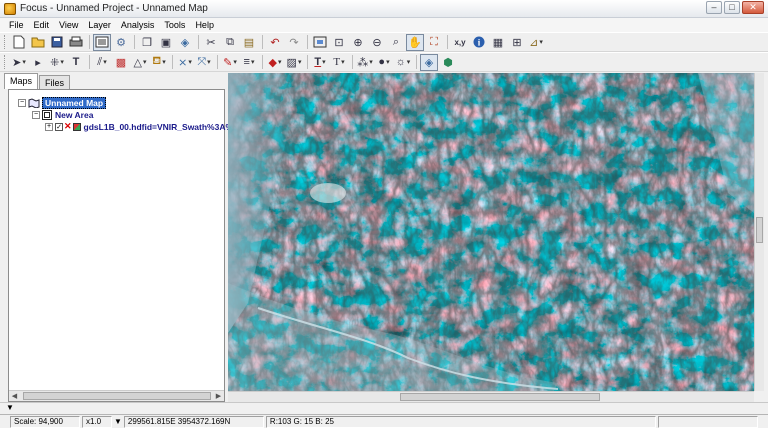 The width and height of the screenshot is (768, 428). I want to click on zoom-extent-button, so click(320, 42).